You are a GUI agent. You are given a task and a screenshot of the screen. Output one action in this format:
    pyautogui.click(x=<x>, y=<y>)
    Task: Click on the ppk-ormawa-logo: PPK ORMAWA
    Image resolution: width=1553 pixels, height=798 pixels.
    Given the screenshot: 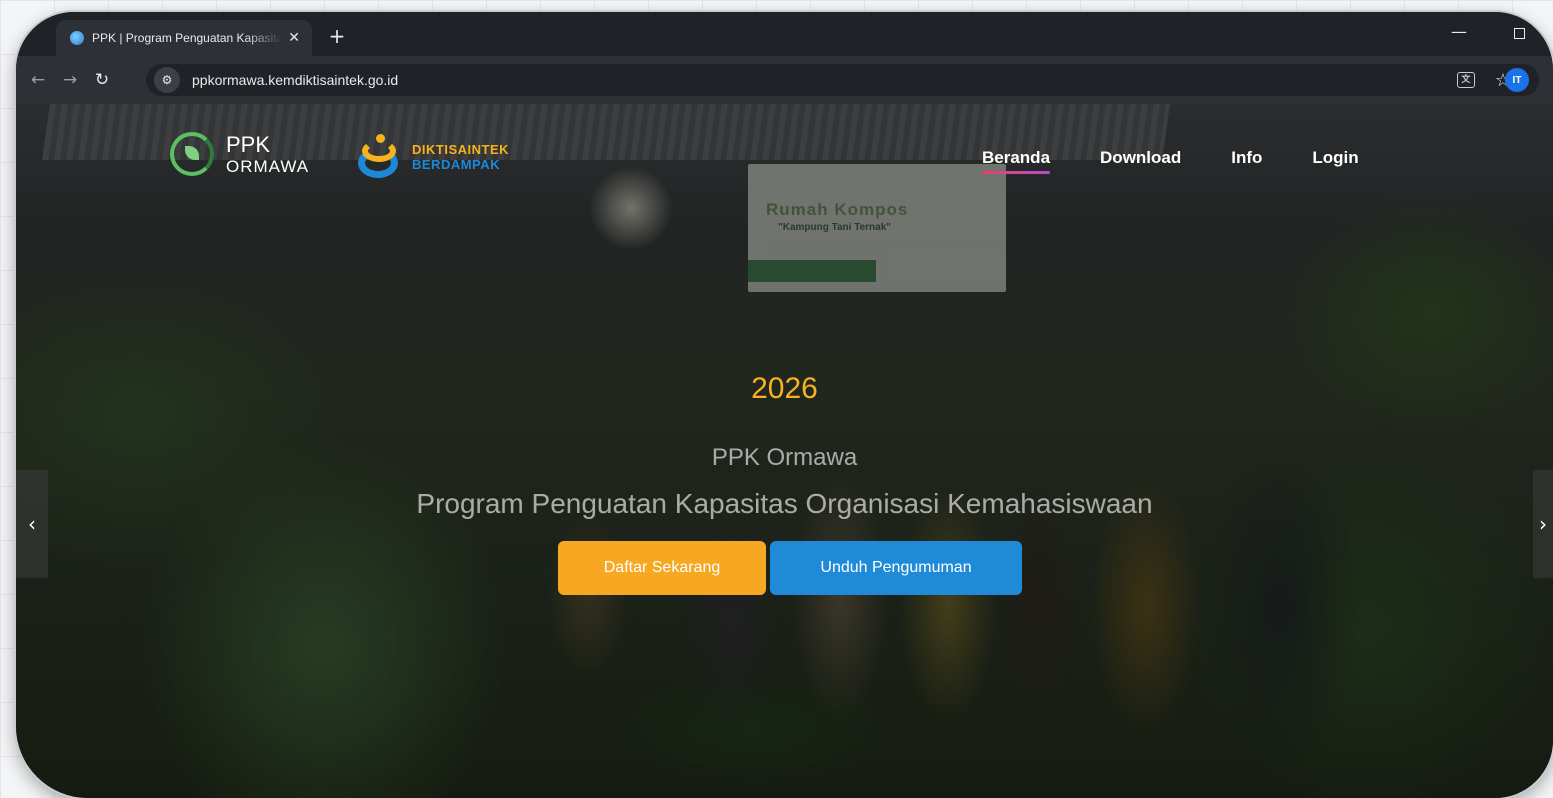 What is the action you would take?
    pyautogui.click(x=239, y=154)
    